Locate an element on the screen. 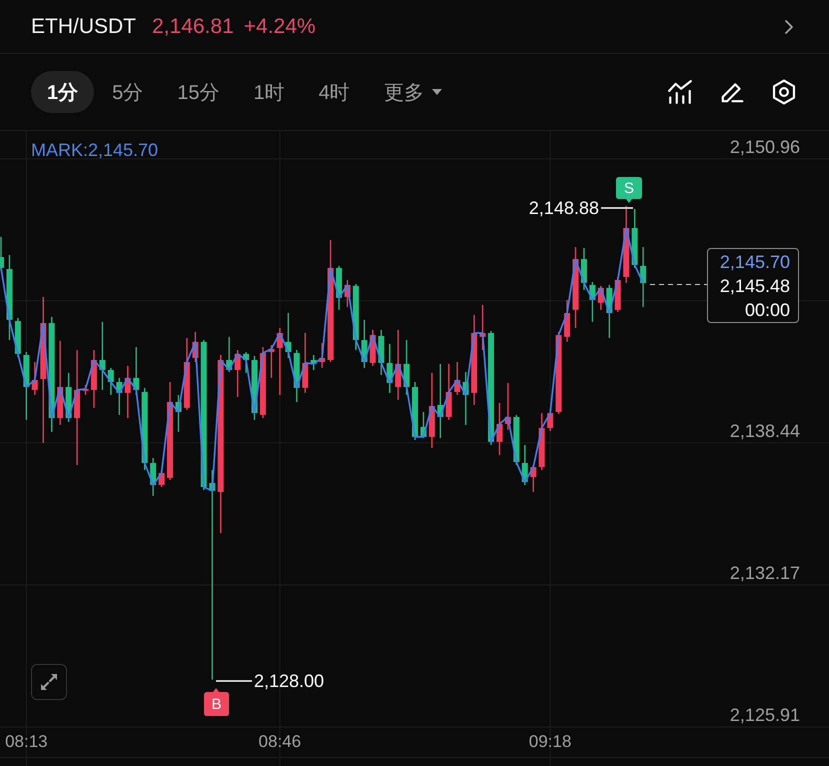 This screenshot has height=766, width=829. time-axis-label: 08:46 is located at coordinates (280, 742).